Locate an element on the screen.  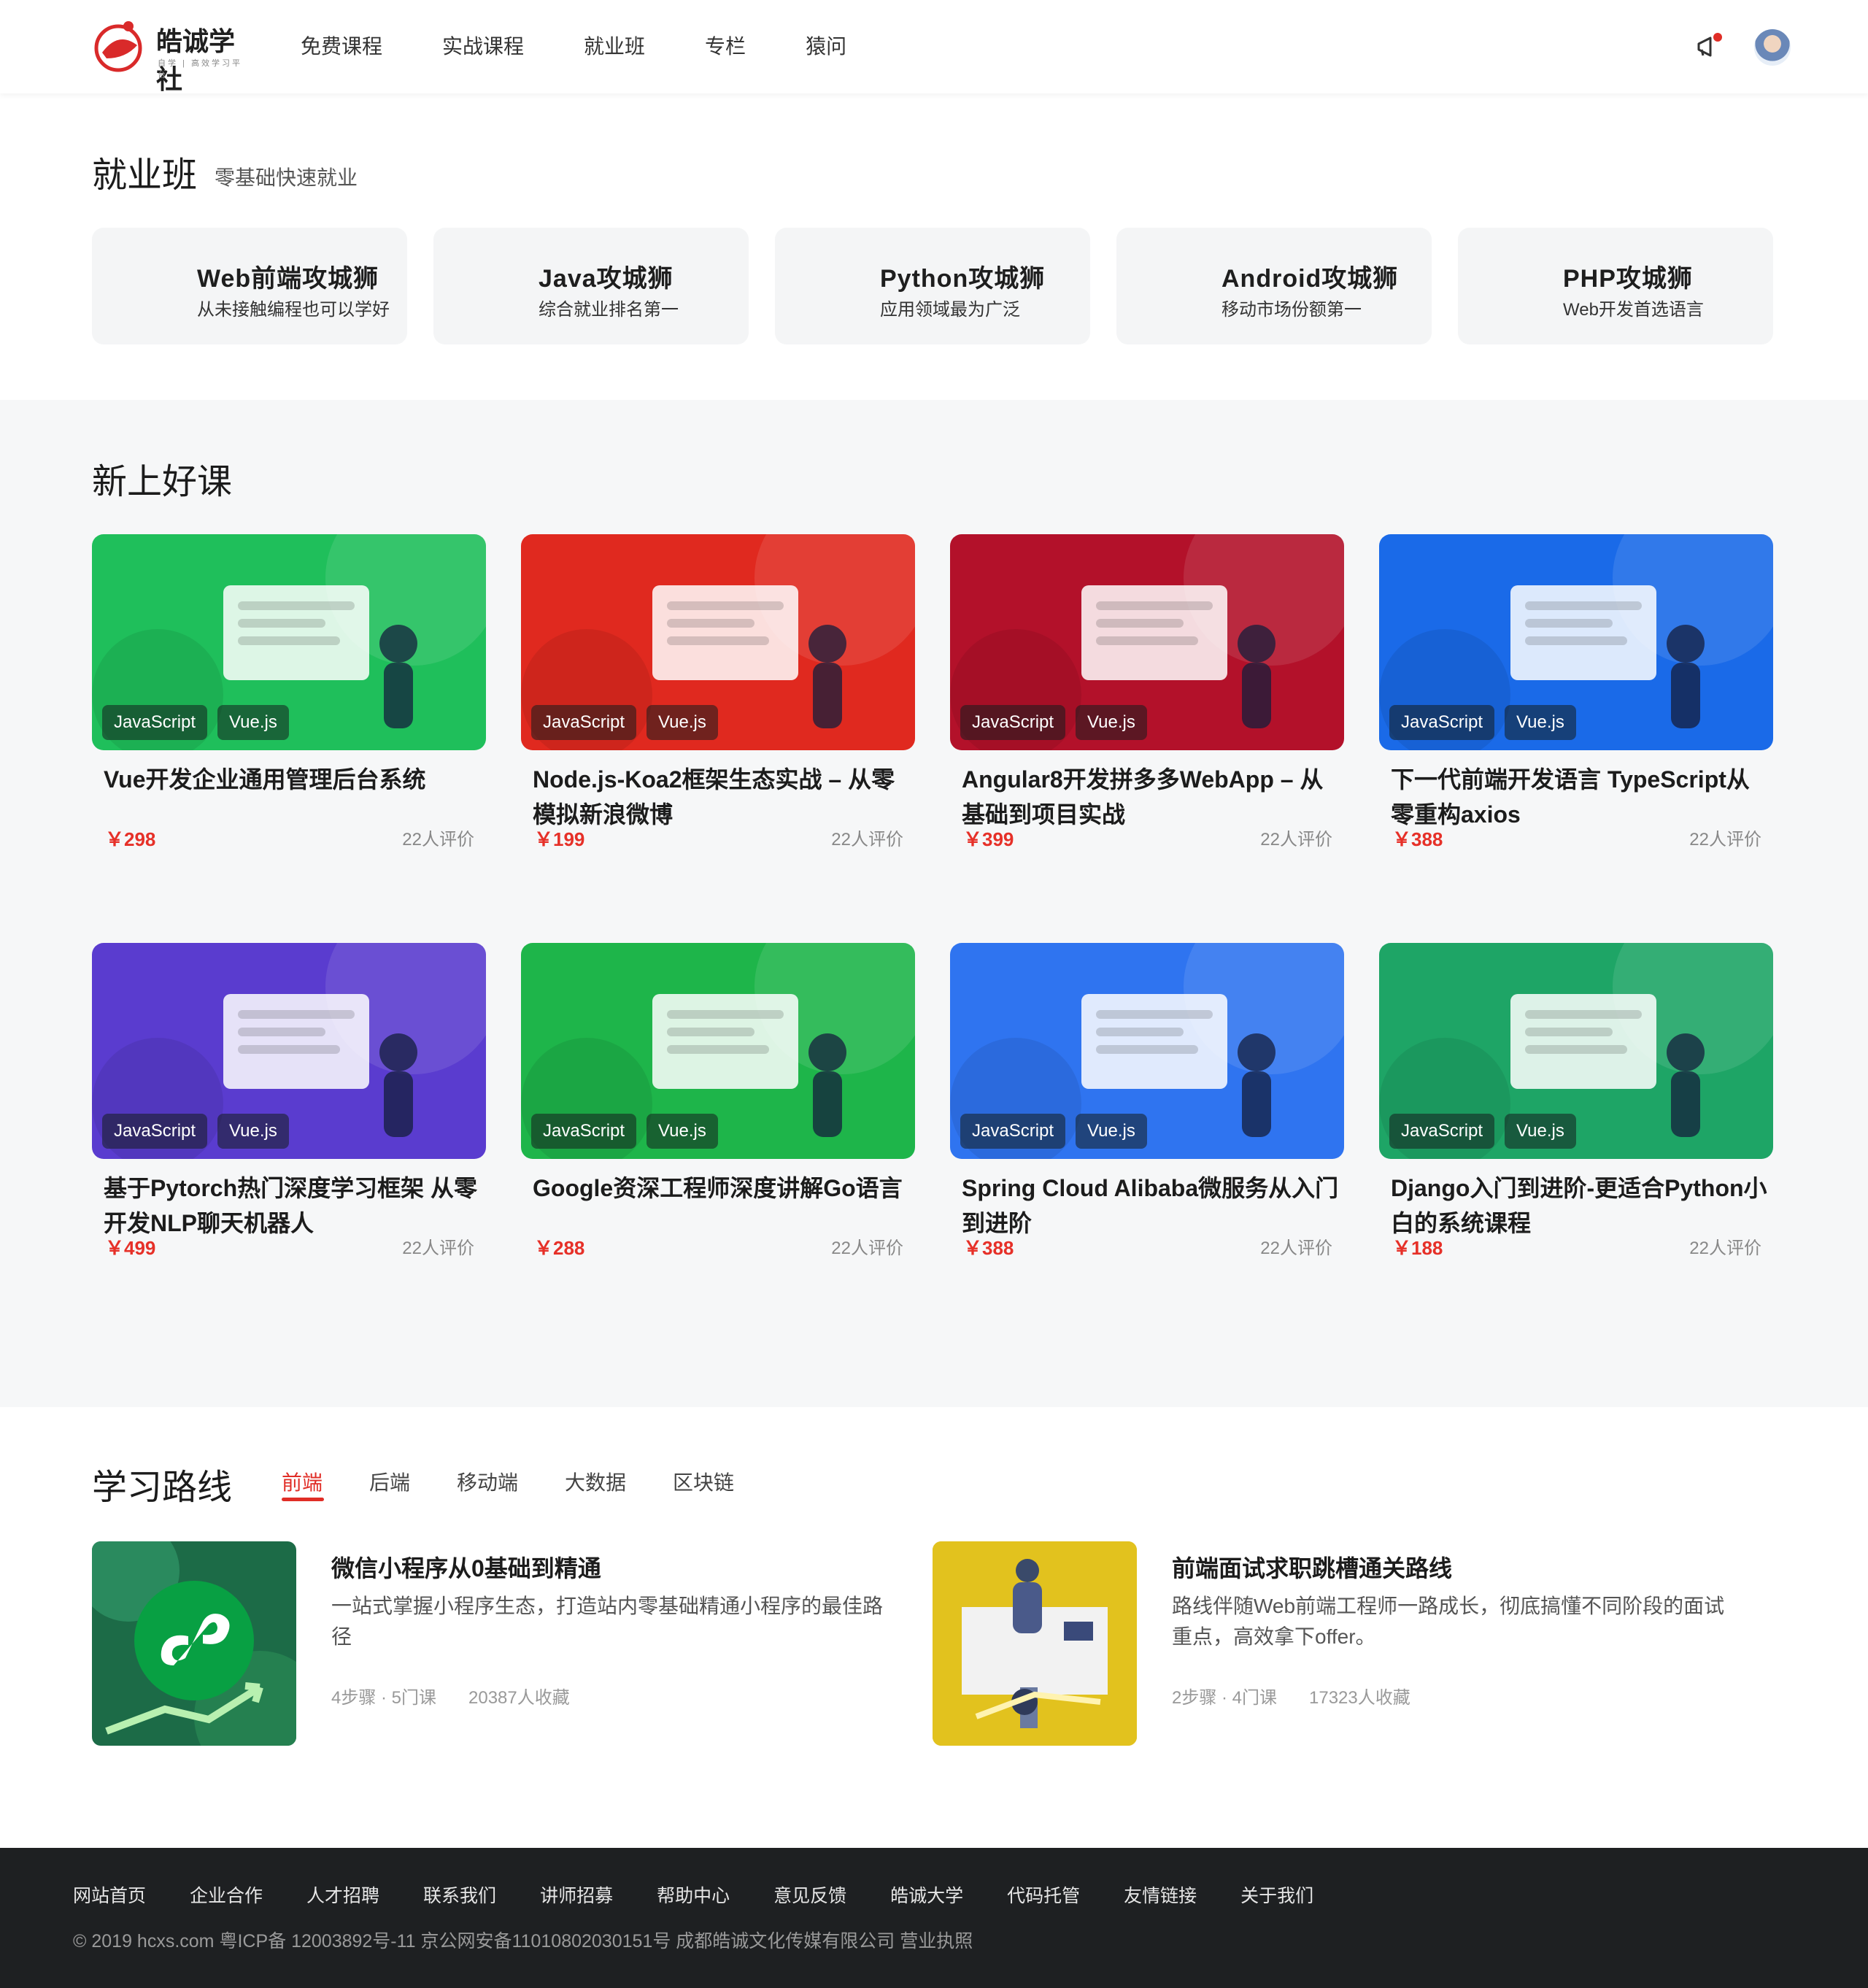
course-title: Angular8开发拼多多WebApp – 从基础到项目实战 is located at coordinates (1151, 797).